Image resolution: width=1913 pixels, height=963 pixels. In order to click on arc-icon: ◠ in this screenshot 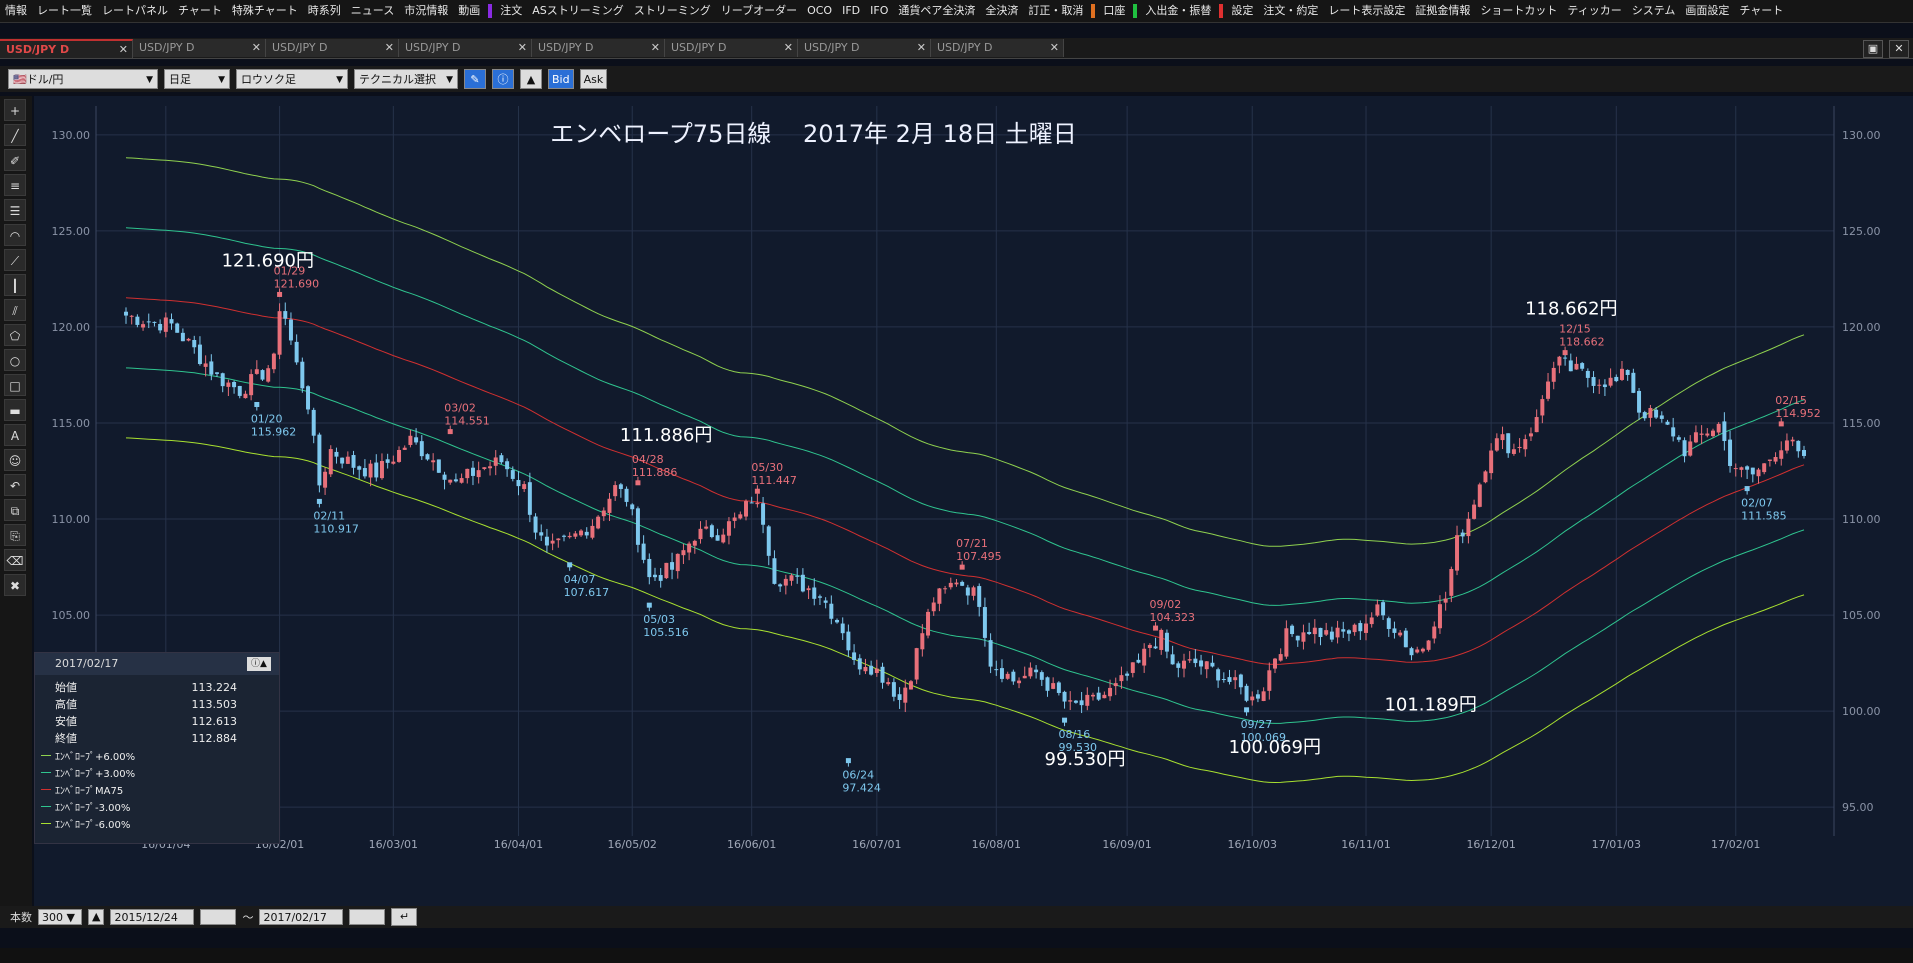, I will do `click(15, 235)`.